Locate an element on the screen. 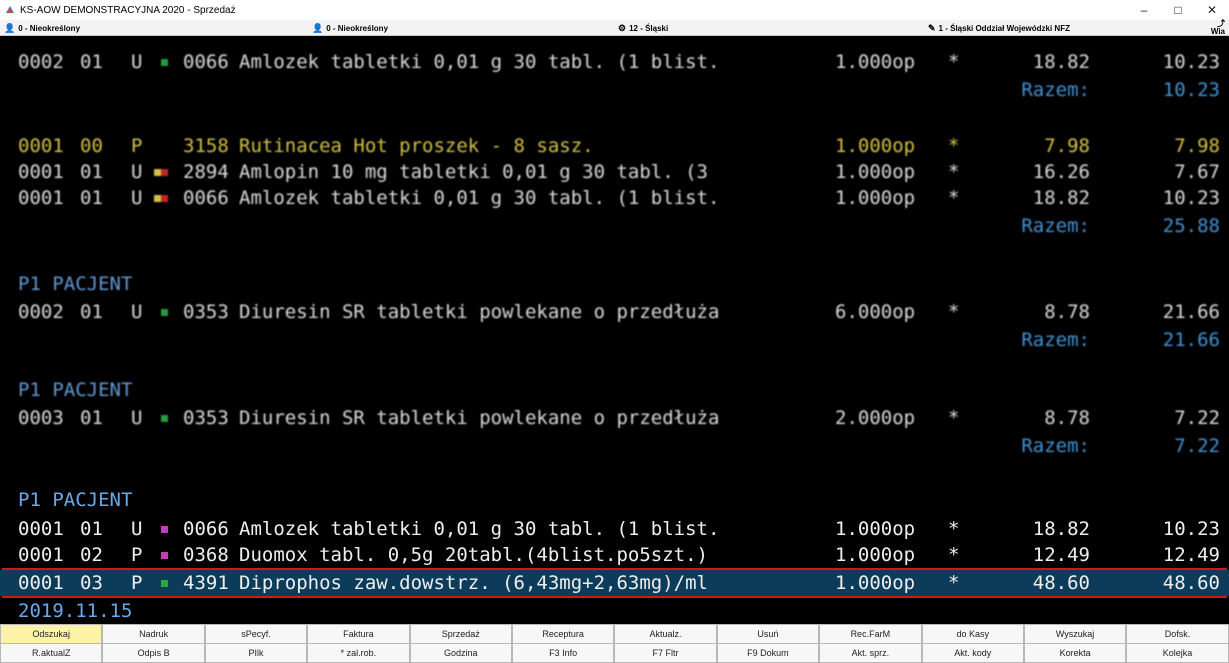  fkey-godzina: Godzina is located at coordinates (460, 653).